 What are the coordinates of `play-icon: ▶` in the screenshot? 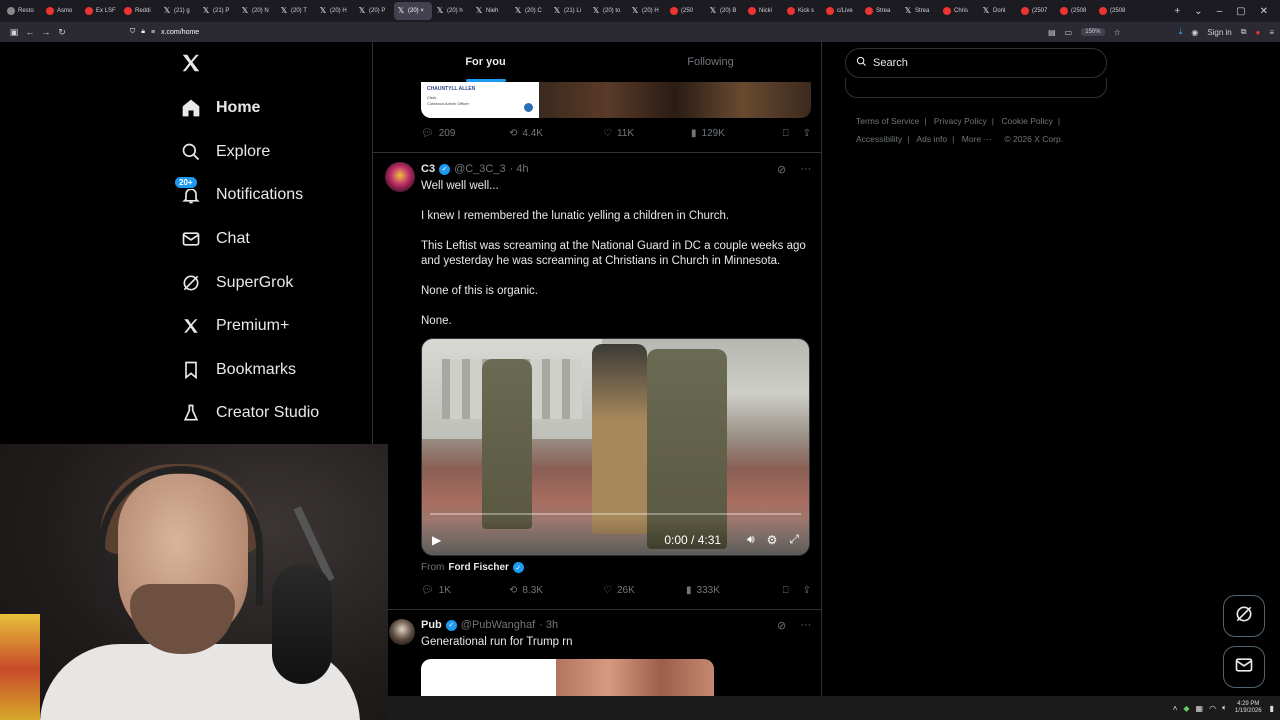 It's located at (436, 540).